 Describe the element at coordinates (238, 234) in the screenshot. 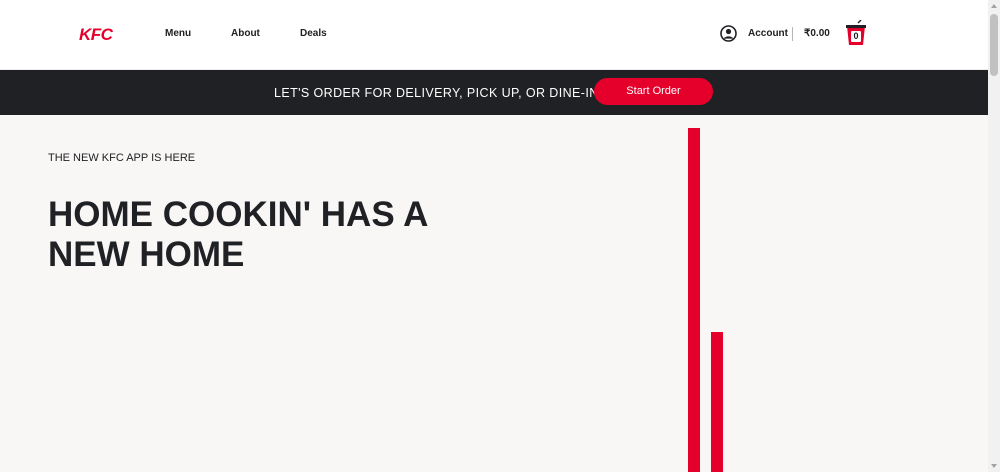

I see `hero-headline: HOME COOKIN' HAS A NEW HOME` at that location.